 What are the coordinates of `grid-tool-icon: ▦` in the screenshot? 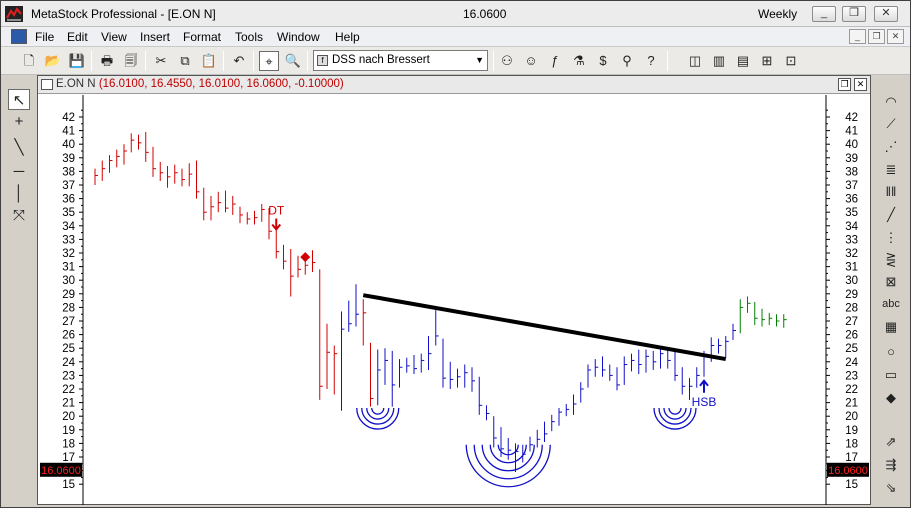 It's located at (891, 326).